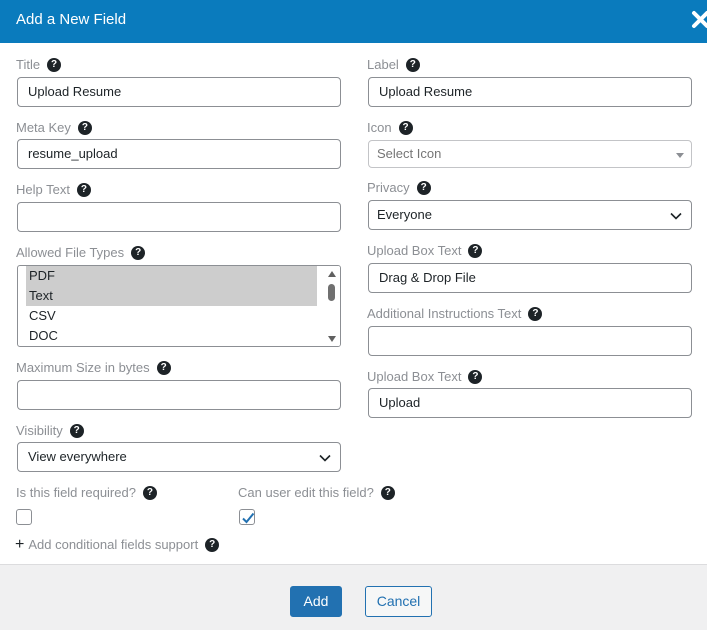 The width and height of the screenshot is (707, 630). I want to click on close-icon, so click(699, 20).